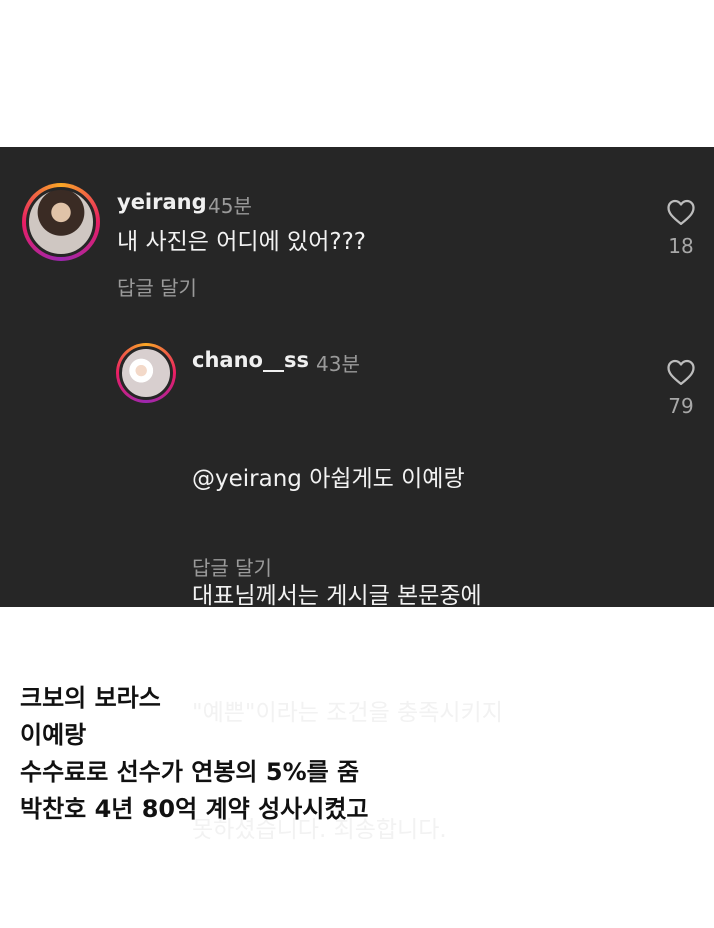  I want to click on reply-time: 43분, so click(338, 364).